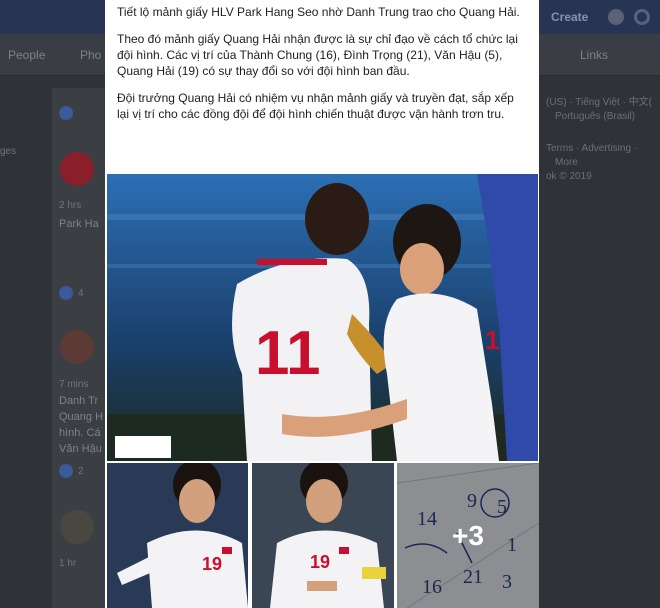 This screenshot has height=608, width=660. Describe the element at coordinates (616, 17) in the screenshot. I see `user-icon` at that location.